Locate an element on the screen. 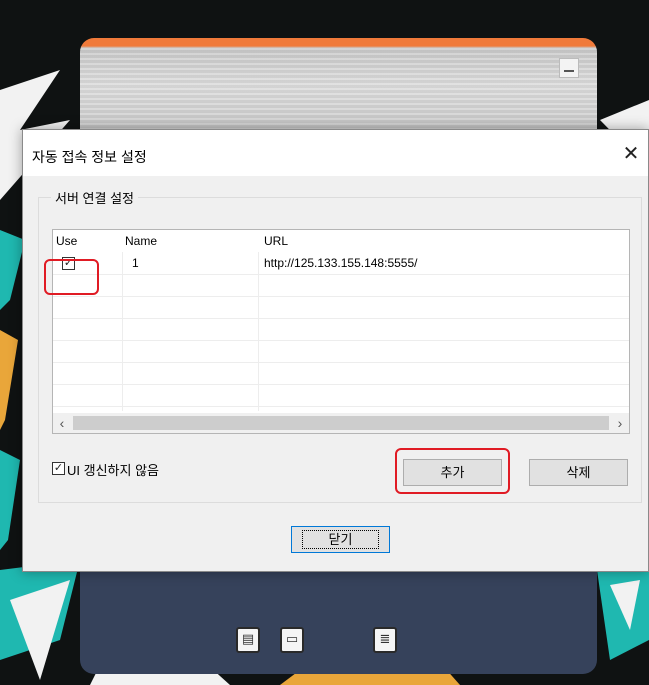 The image size is (649, 685). close-icon: ✕ is located at coordinates (631, 154).